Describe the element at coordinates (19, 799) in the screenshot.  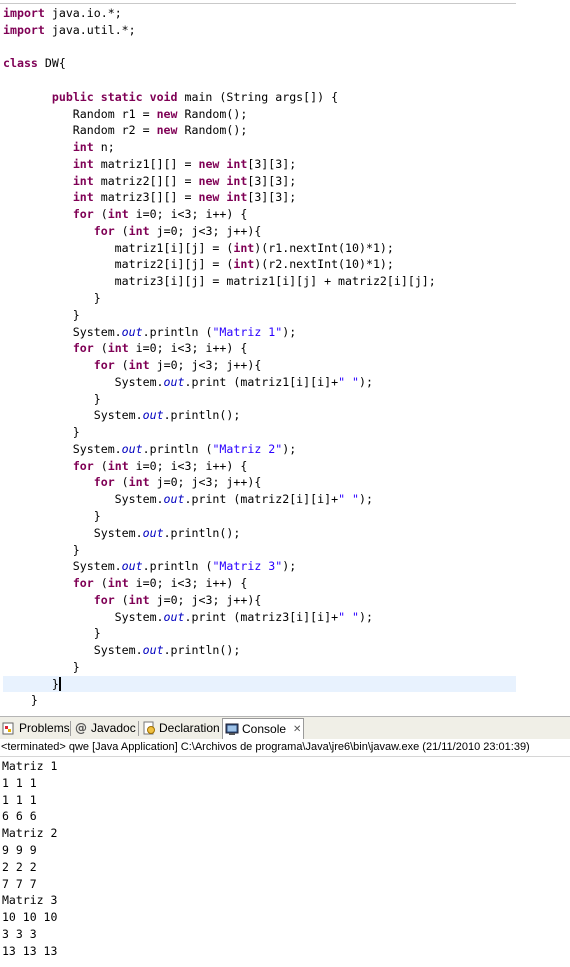
I see `console-output-line: 1 1 1` at that location.